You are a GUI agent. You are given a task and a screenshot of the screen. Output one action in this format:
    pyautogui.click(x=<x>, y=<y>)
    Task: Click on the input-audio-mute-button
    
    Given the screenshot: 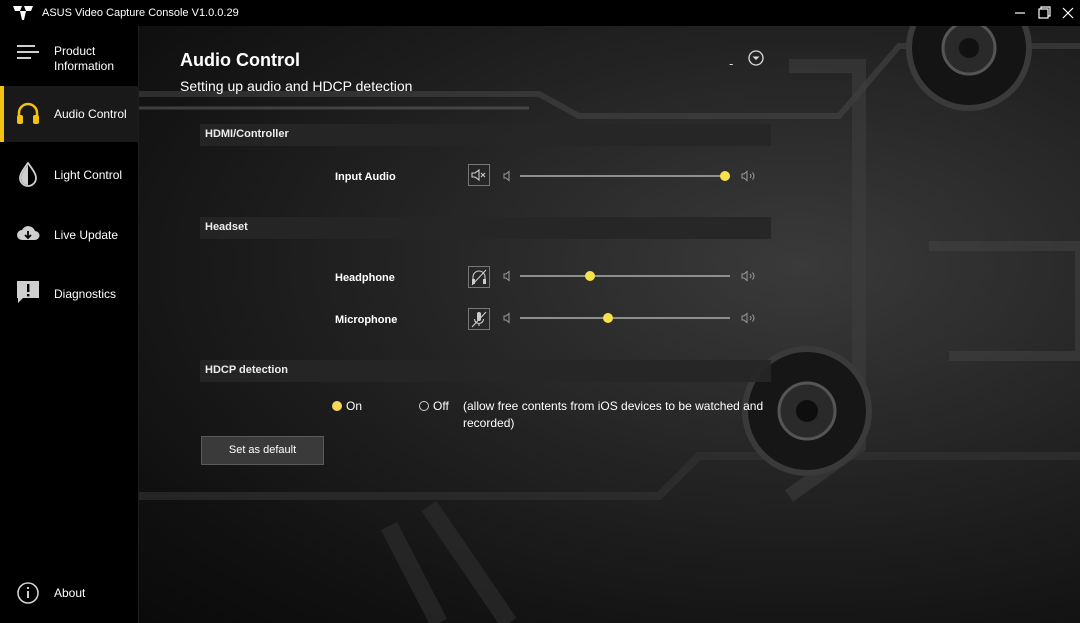 What is the action you would take?
    pyautogui.click(x=479, y=175)
    